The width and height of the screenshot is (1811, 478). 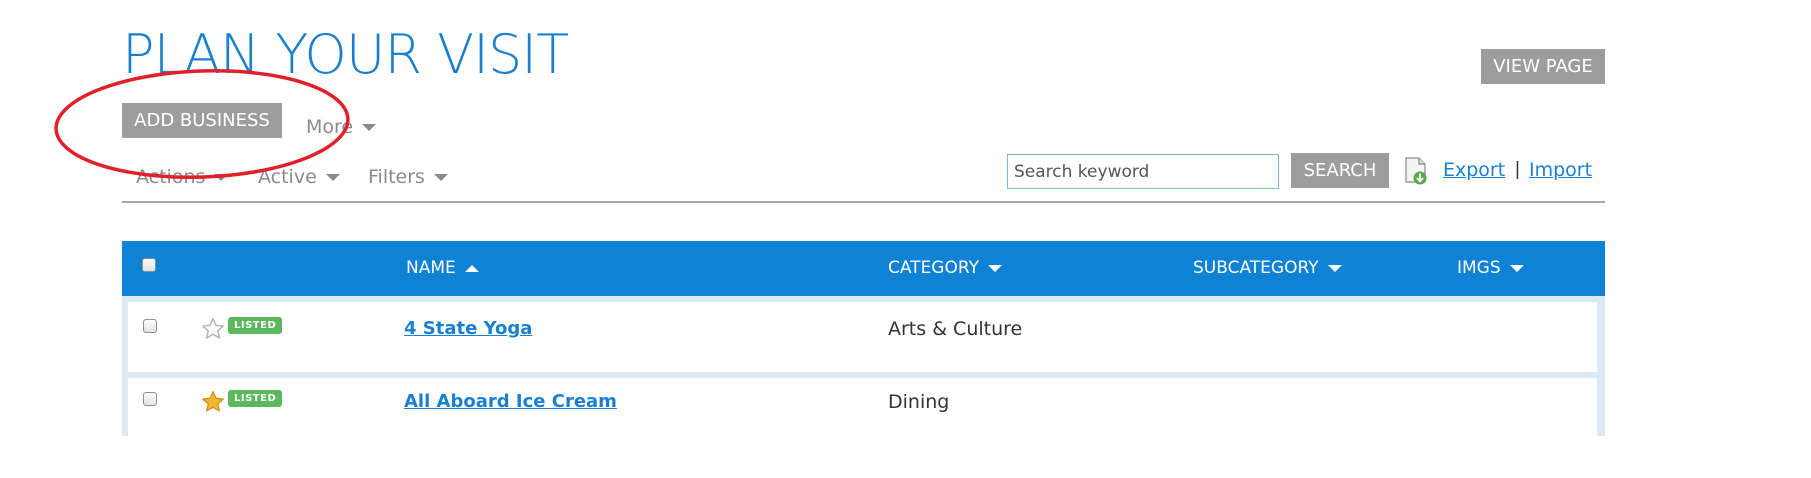 I want to click on column-header-imgs: IMGS, so click(x=1490, y=268).